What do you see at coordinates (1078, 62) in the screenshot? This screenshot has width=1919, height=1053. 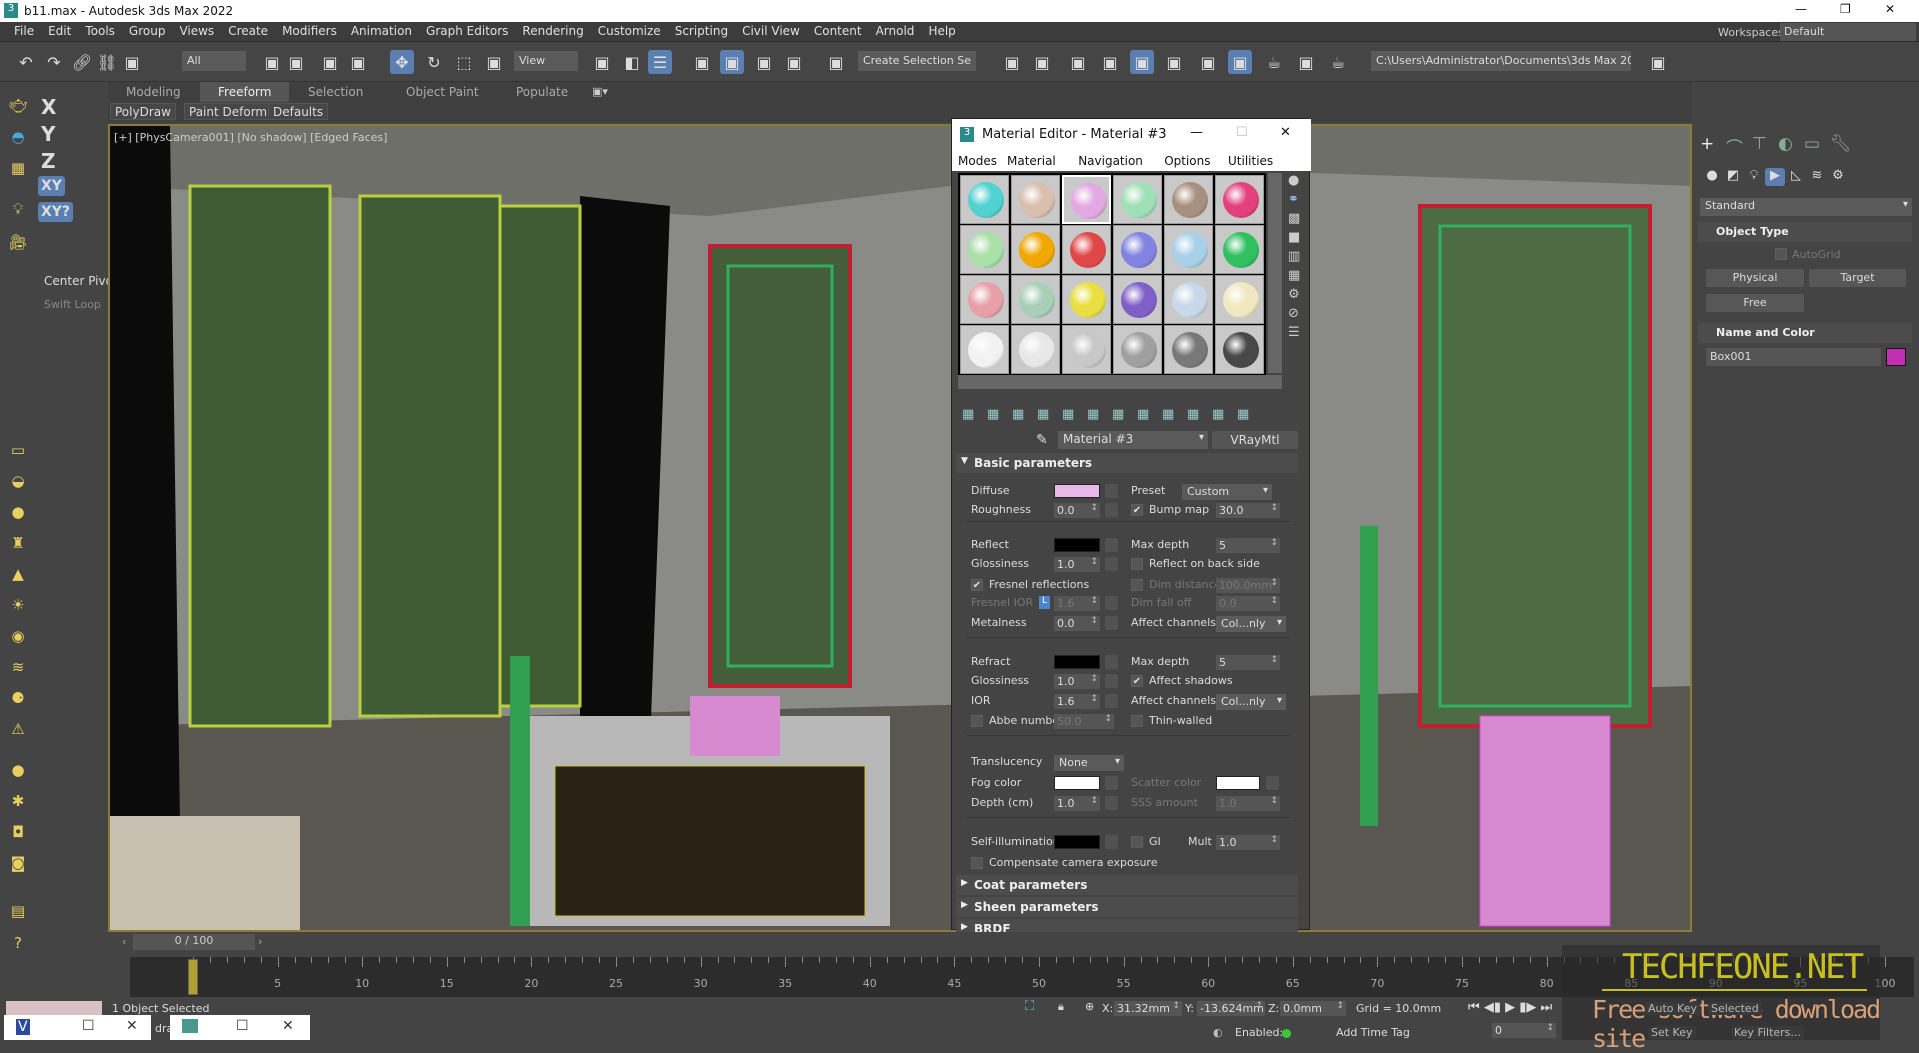 I see `scene-explorer-icon: ▣` at bounding box center [1078, 62].